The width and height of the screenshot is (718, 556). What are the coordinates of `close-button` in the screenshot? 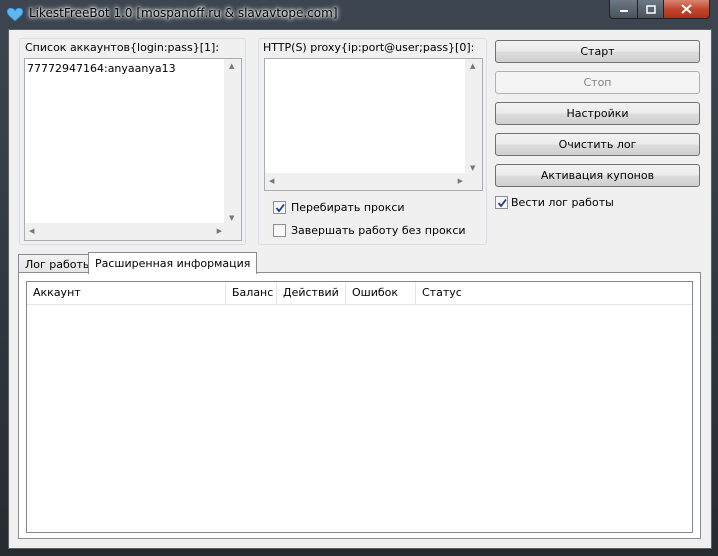 It's located at (686, 9).